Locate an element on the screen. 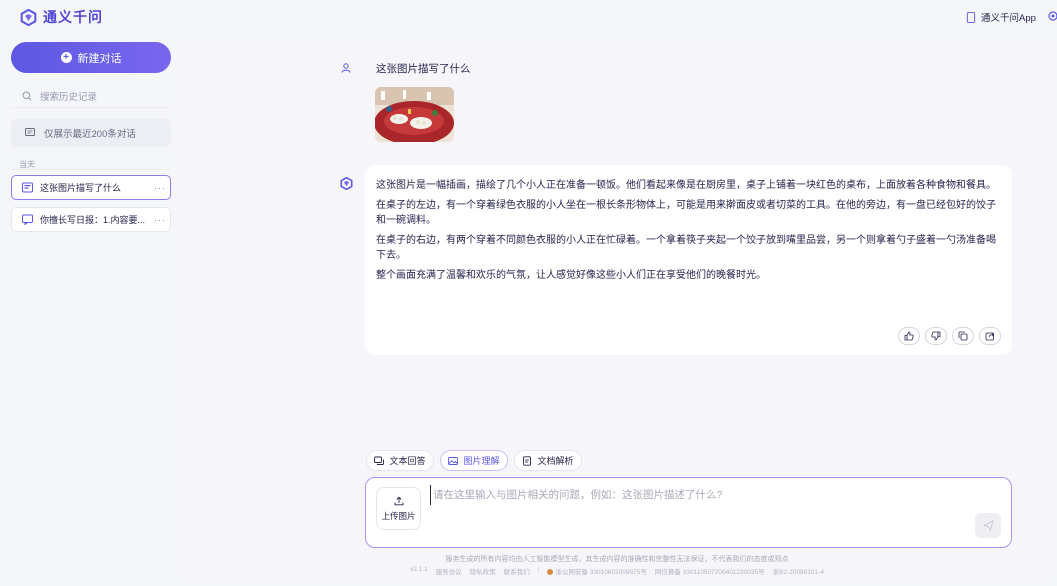 Image resolution: width=1057 pixels, height=586 pixels. user-avatar-icon is located at coordinates (346, 68).